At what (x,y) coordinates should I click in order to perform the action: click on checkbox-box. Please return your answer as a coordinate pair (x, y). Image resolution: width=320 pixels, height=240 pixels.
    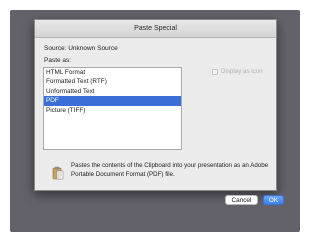
    Looking at the image, I should click on (215, 71).